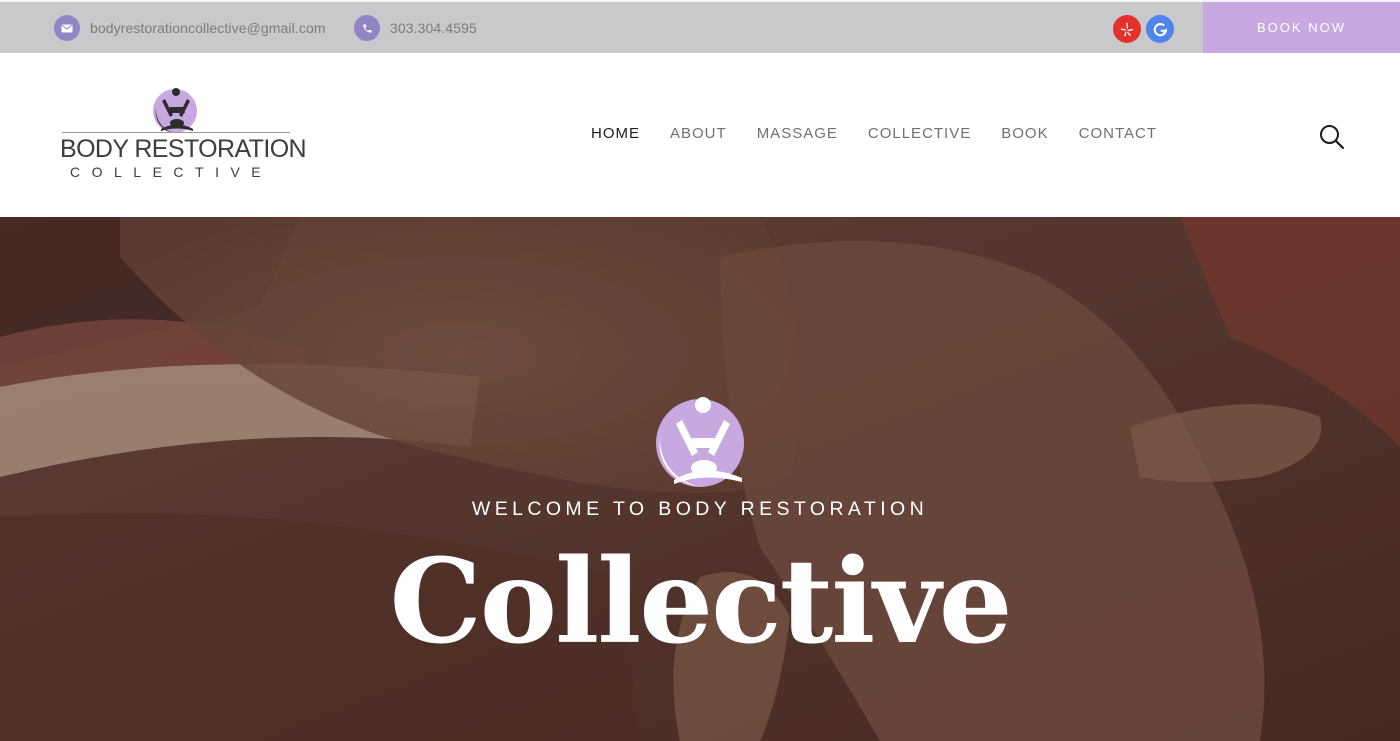 The width and height of the screenshot is (1400, 741). Describe the element at coordinates (1301, 27) in the screenshot. I see `book-now-button: BOOK NOW` at that location.